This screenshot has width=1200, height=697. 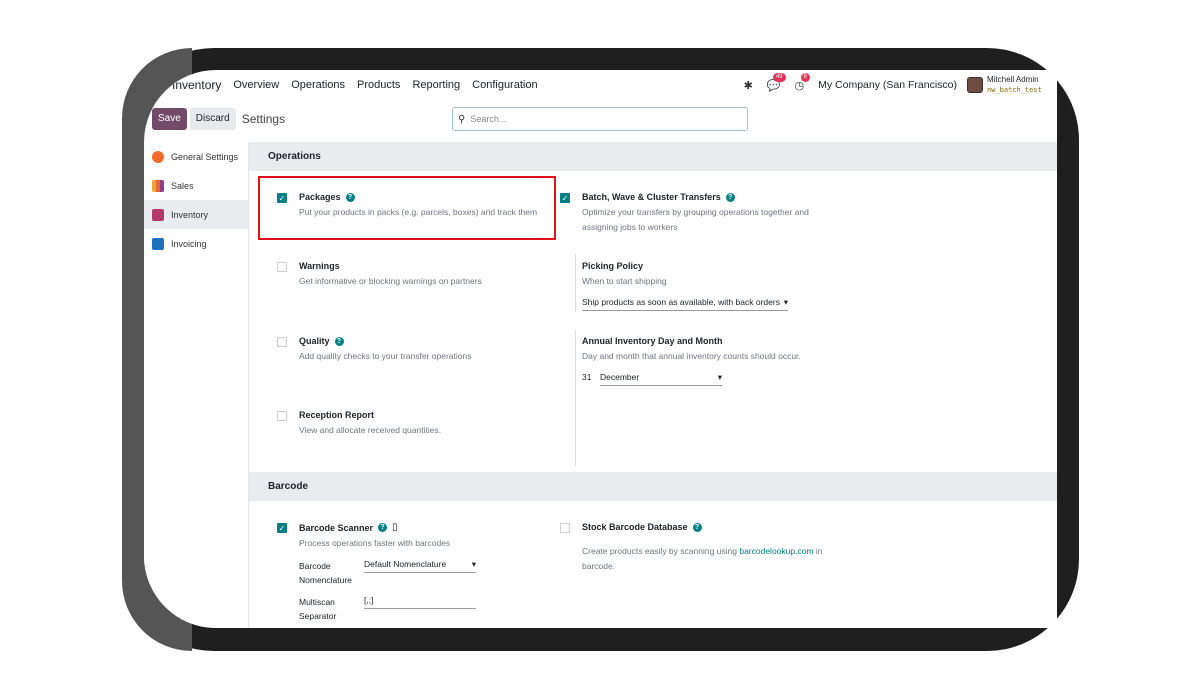 I want to click on menu-reporting: Reporting, so click(x=436, y=85).